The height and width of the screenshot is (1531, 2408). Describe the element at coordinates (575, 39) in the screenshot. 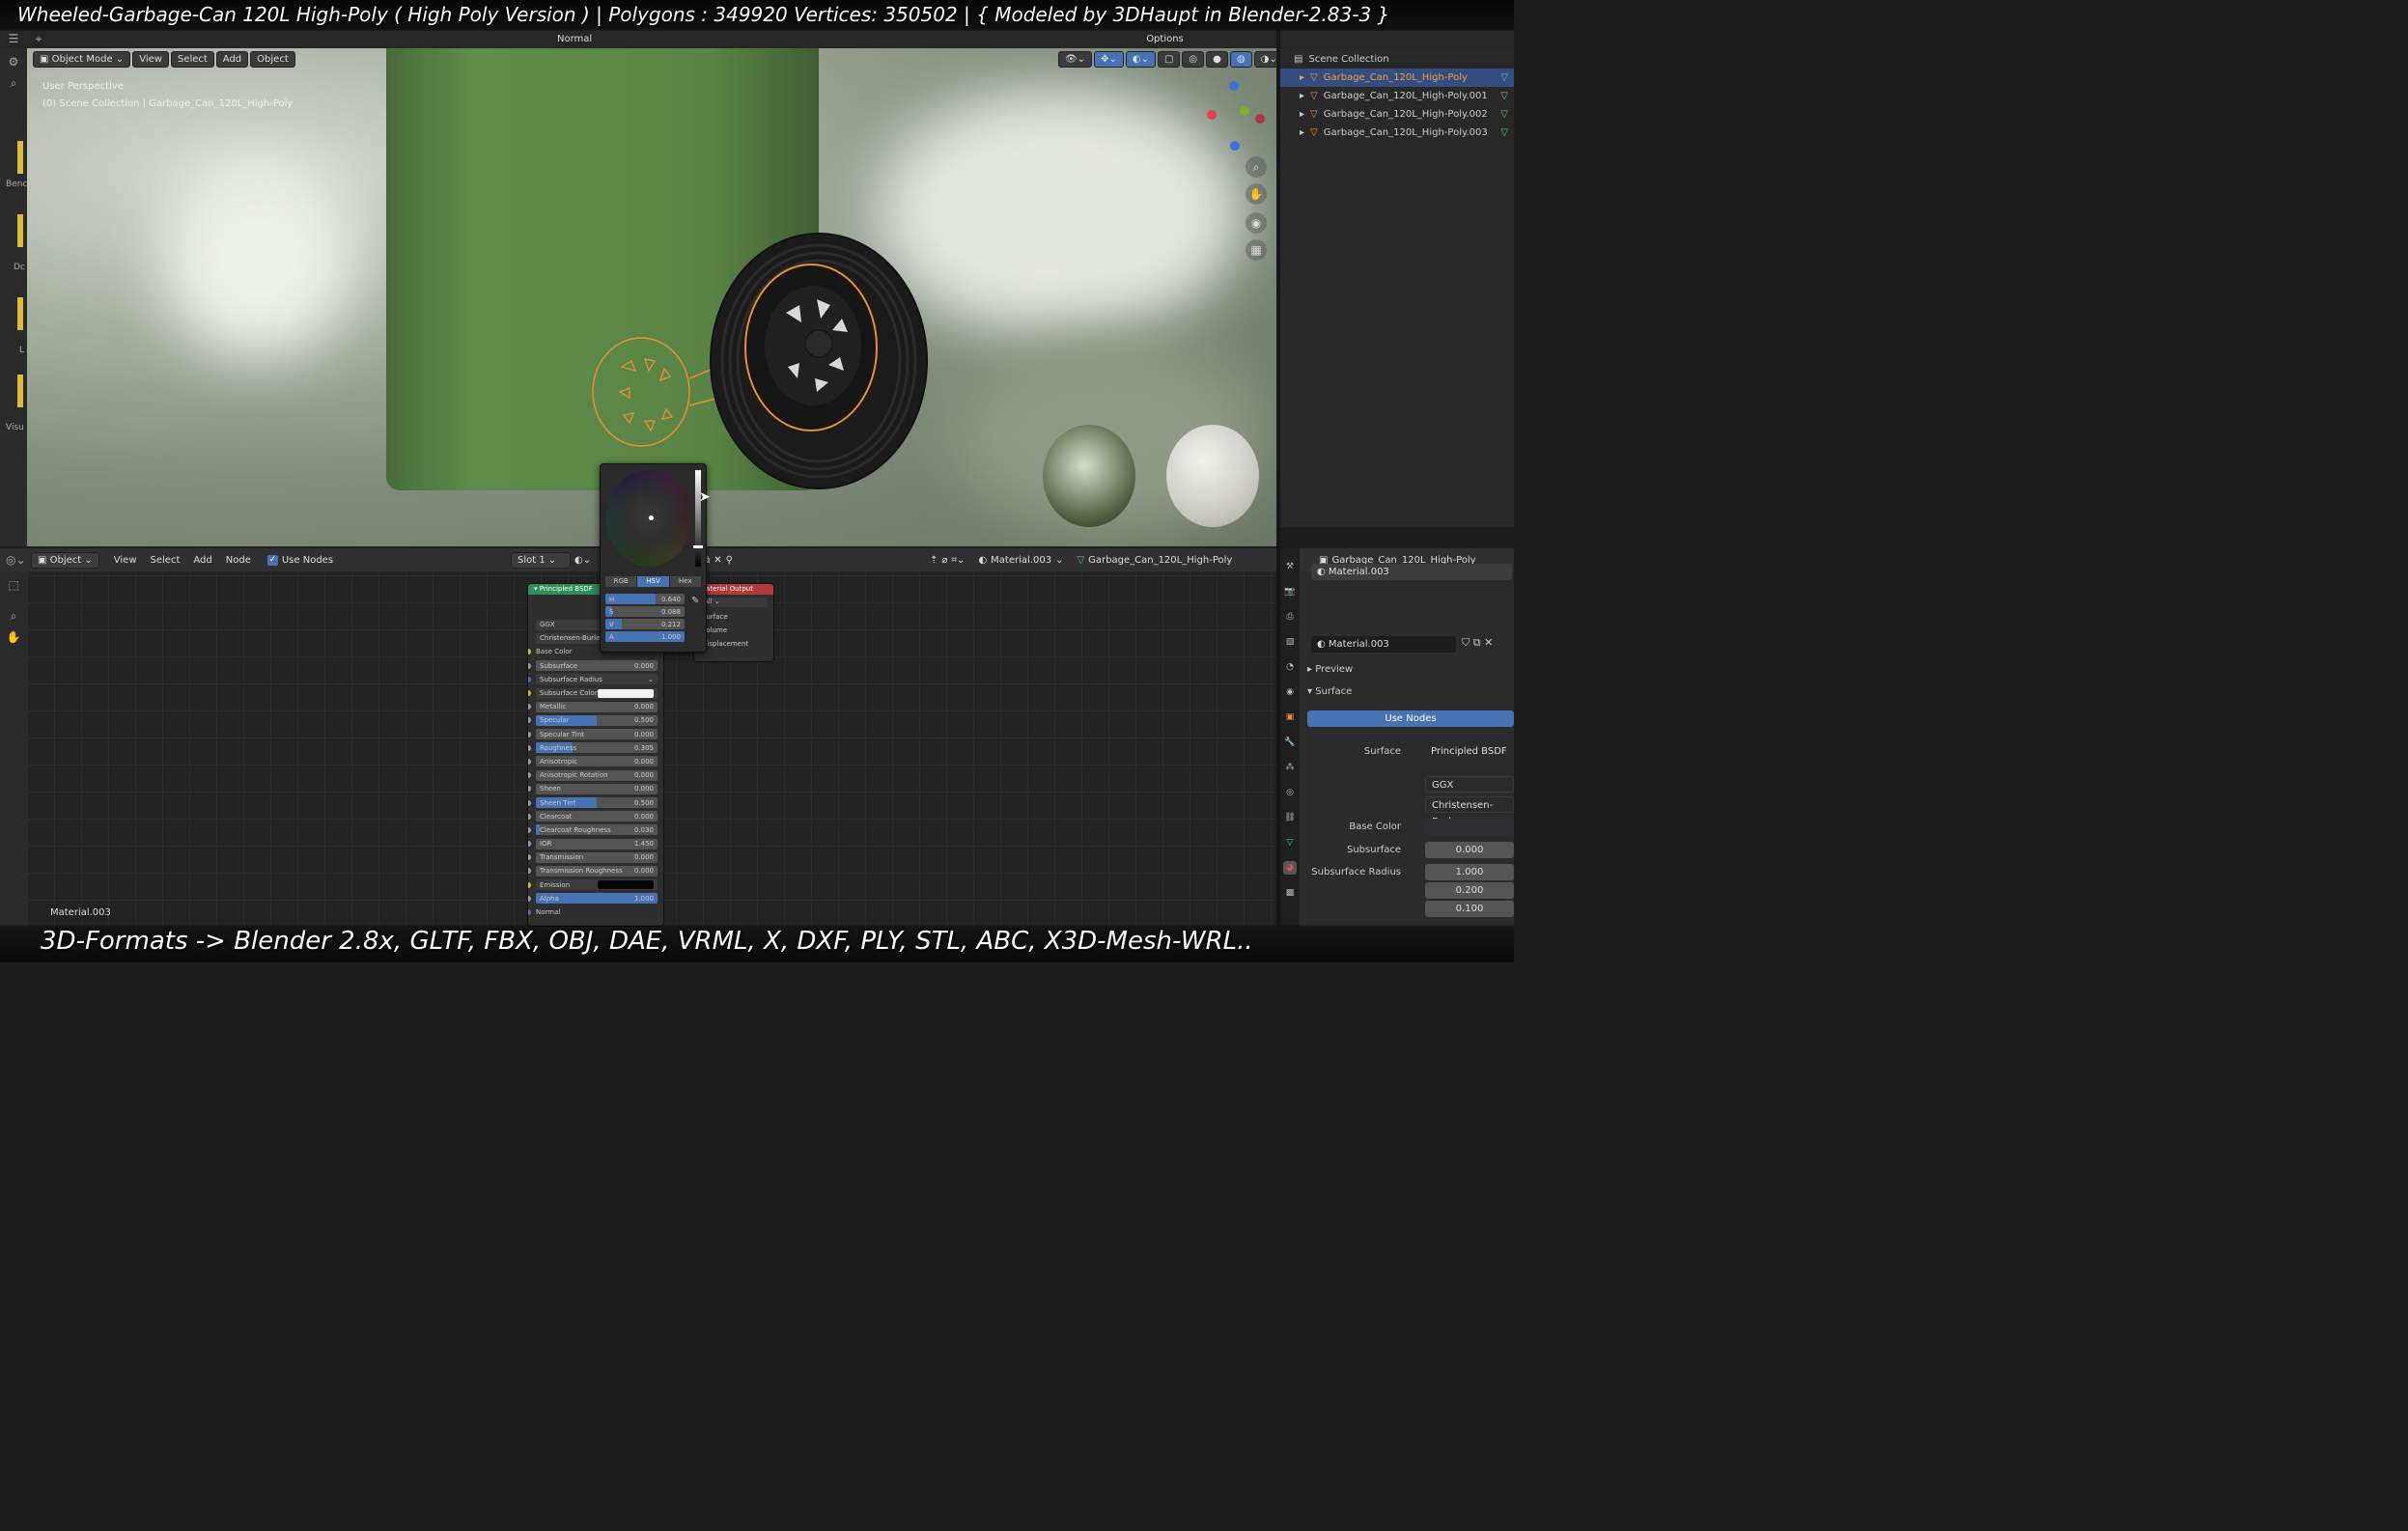

I see `transform-orientation-dropdown: Normal` at that location.